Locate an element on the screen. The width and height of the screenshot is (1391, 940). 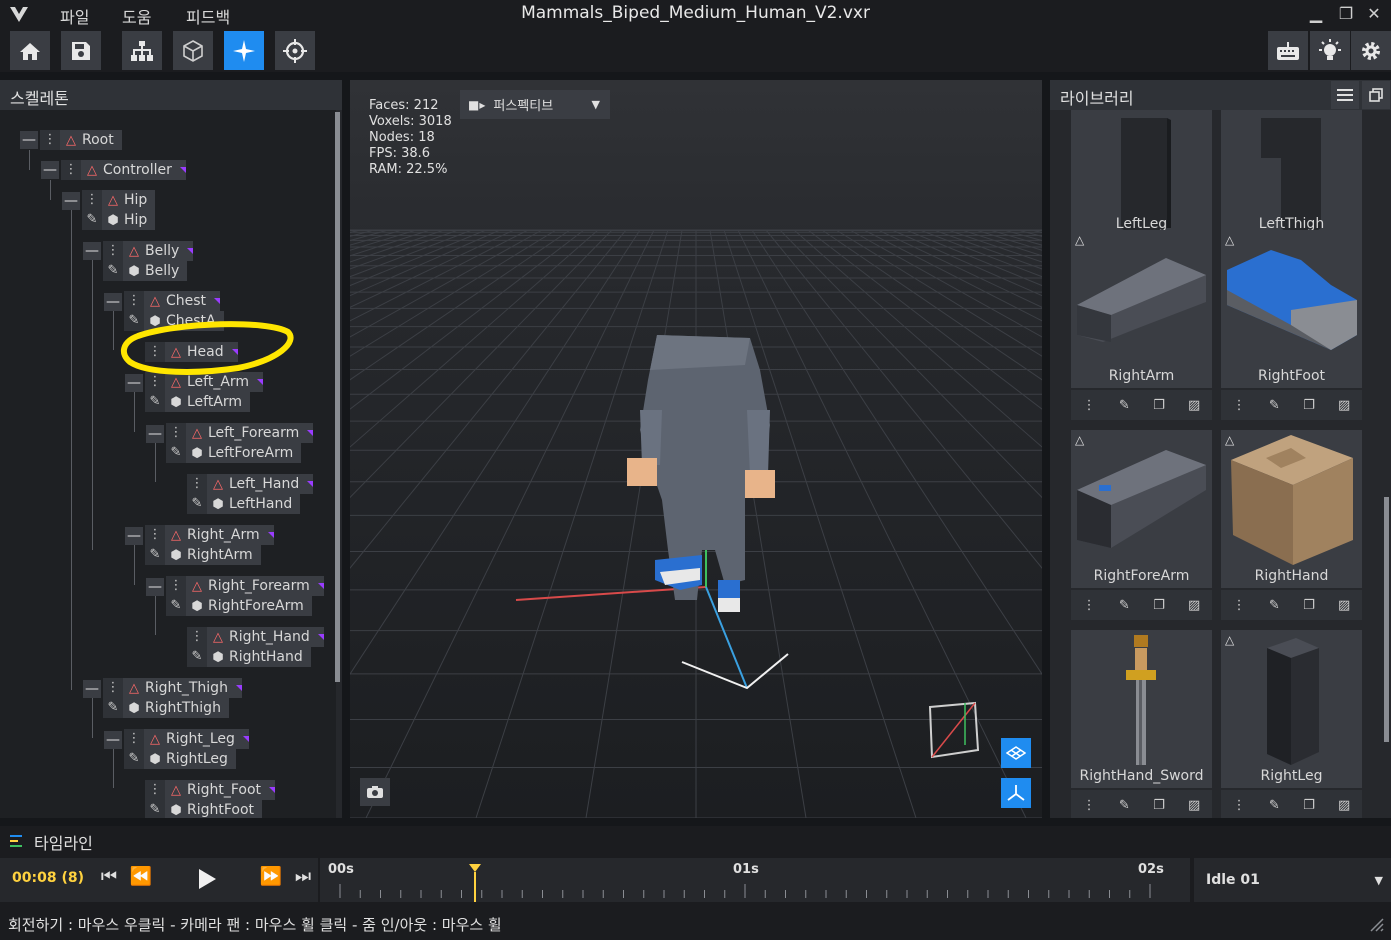
screenshot-button is located at coordinates (375, 792).